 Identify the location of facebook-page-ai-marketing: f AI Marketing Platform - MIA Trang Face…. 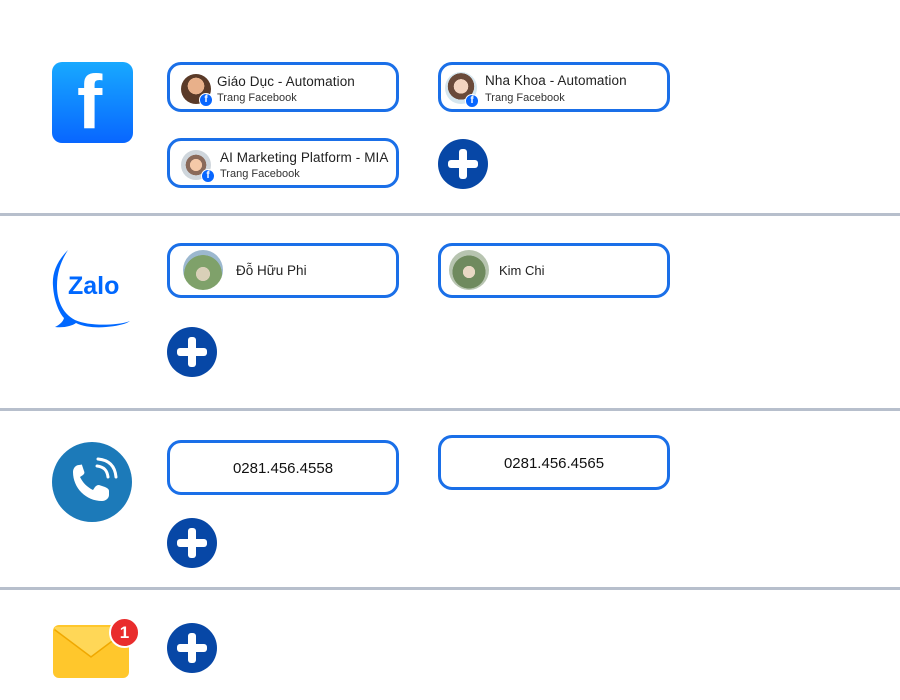
(283, 163).